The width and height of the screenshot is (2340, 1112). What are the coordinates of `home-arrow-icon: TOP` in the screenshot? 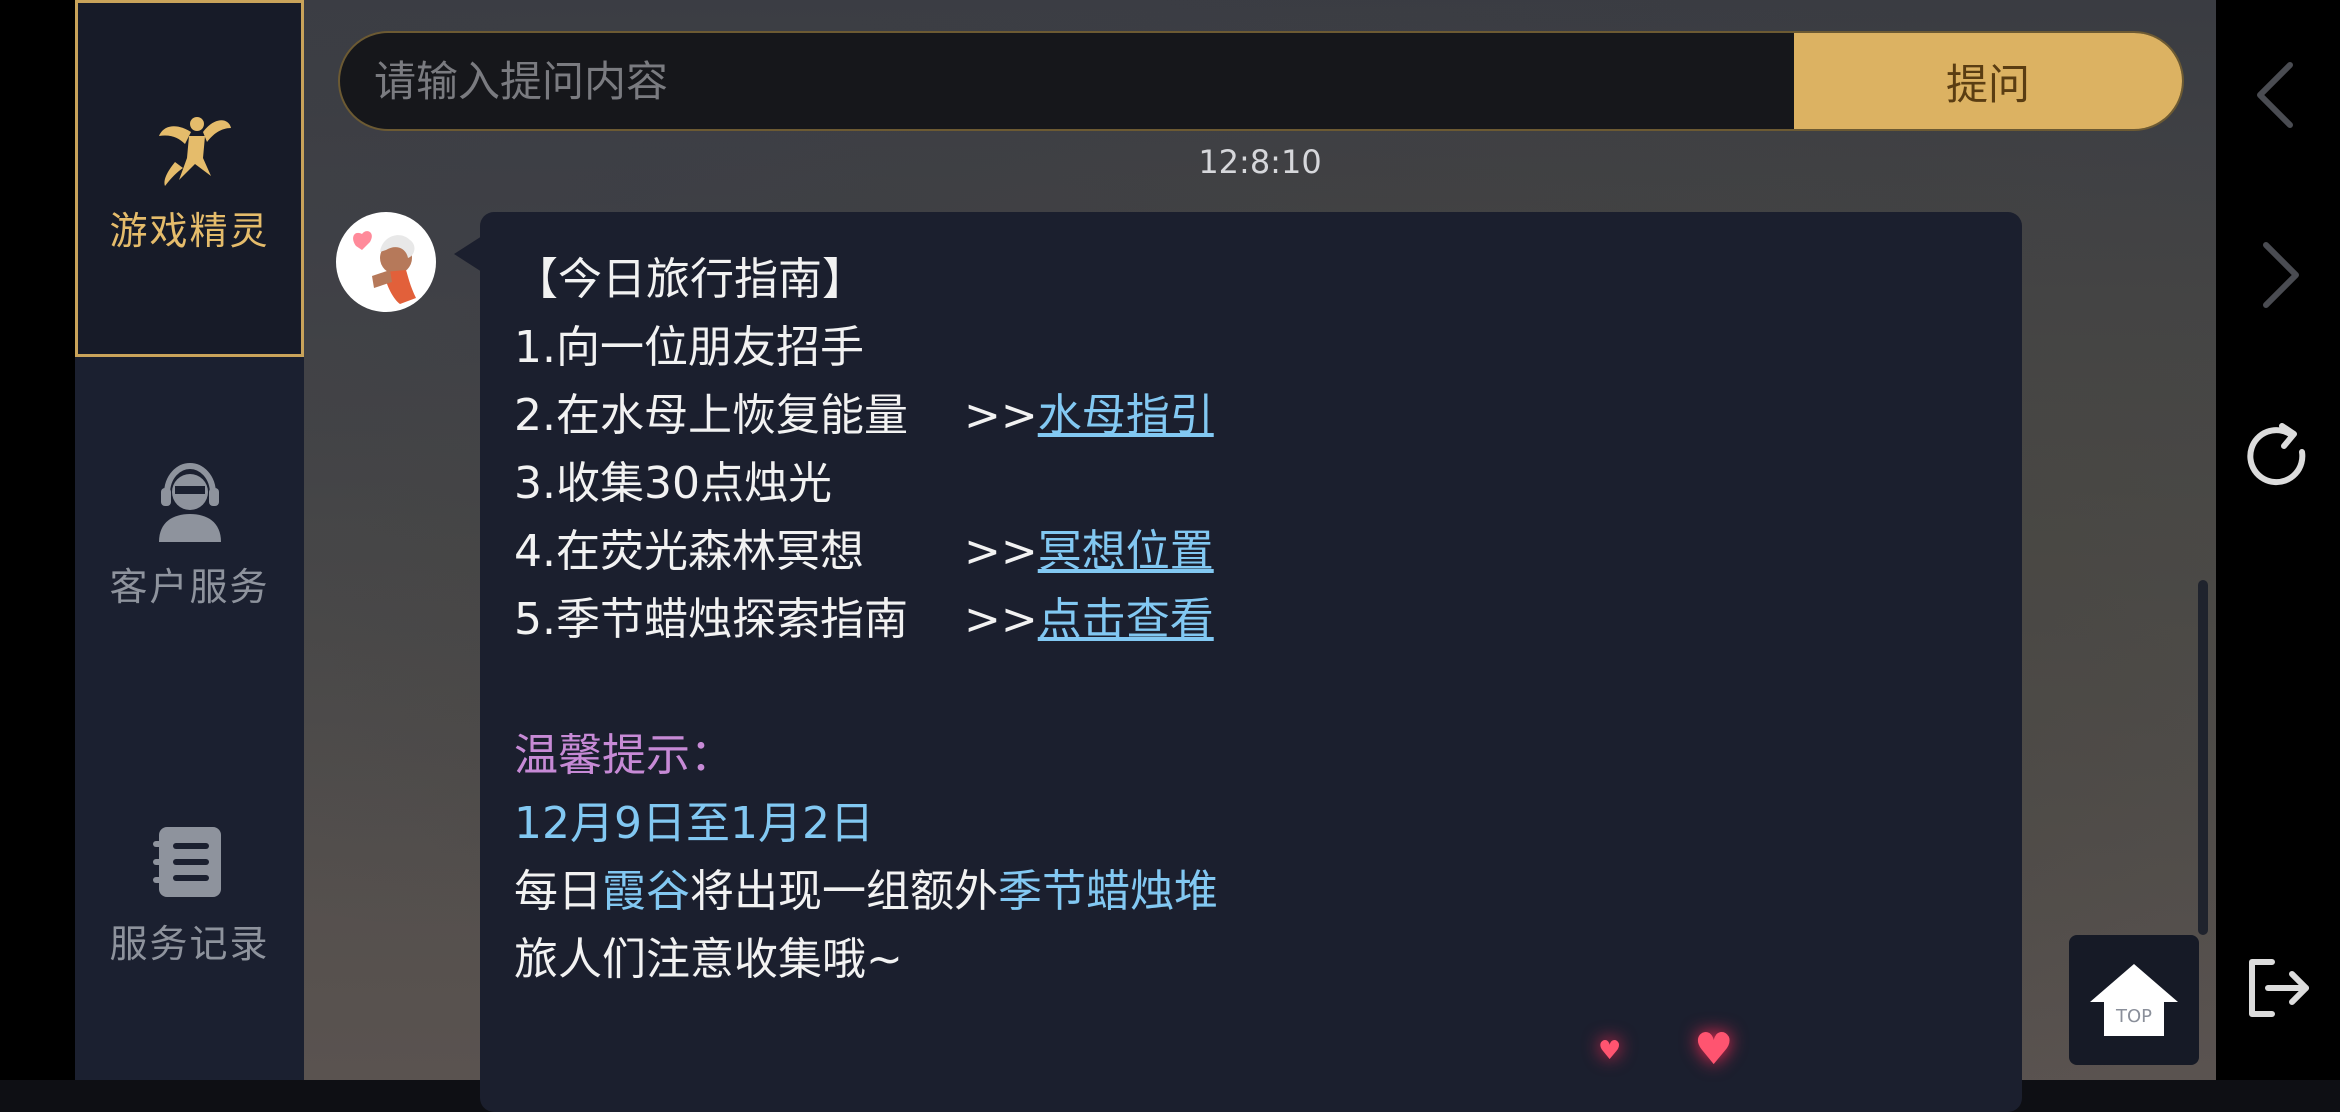 It's located at (2134, 1000).